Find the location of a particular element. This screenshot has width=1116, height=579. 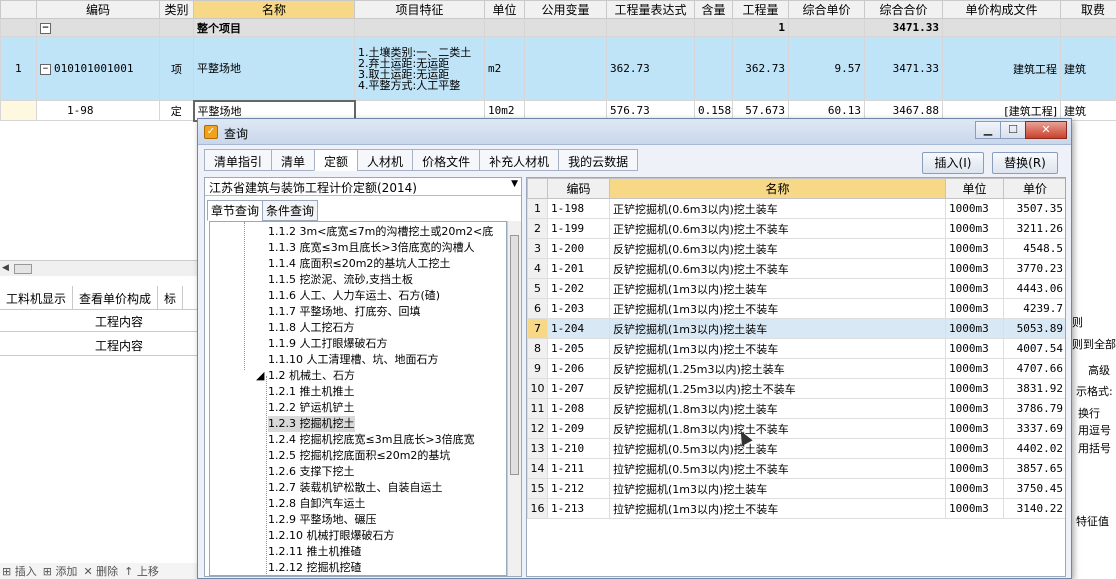

tree-item: 1.2.9 平整场地、碾压 is located at coordinates (322, 520).